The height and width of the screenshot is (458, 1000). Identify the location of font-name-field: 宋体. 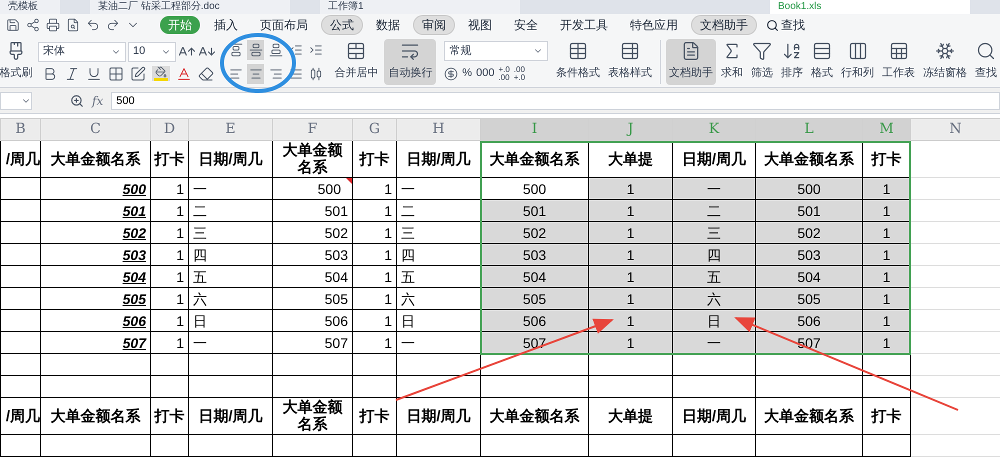
(82, 52).